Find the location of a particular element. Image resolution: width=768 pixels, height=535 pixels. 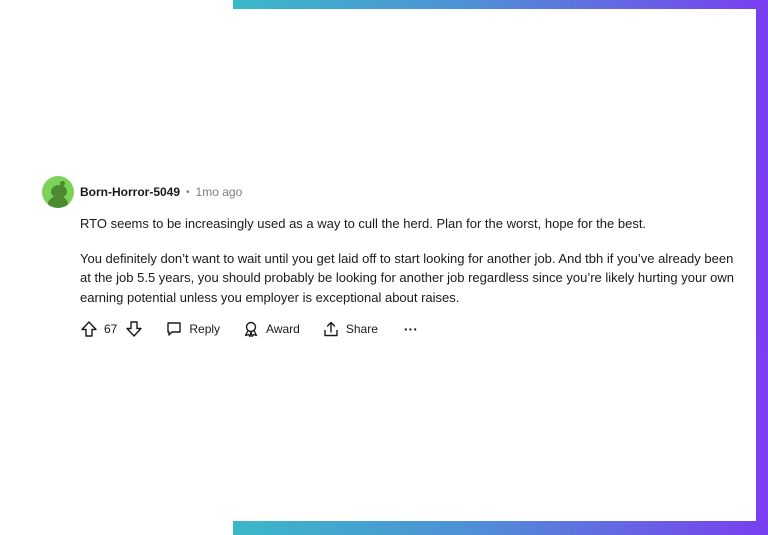

reply-button: Reply is located at coordinates (192, 329).